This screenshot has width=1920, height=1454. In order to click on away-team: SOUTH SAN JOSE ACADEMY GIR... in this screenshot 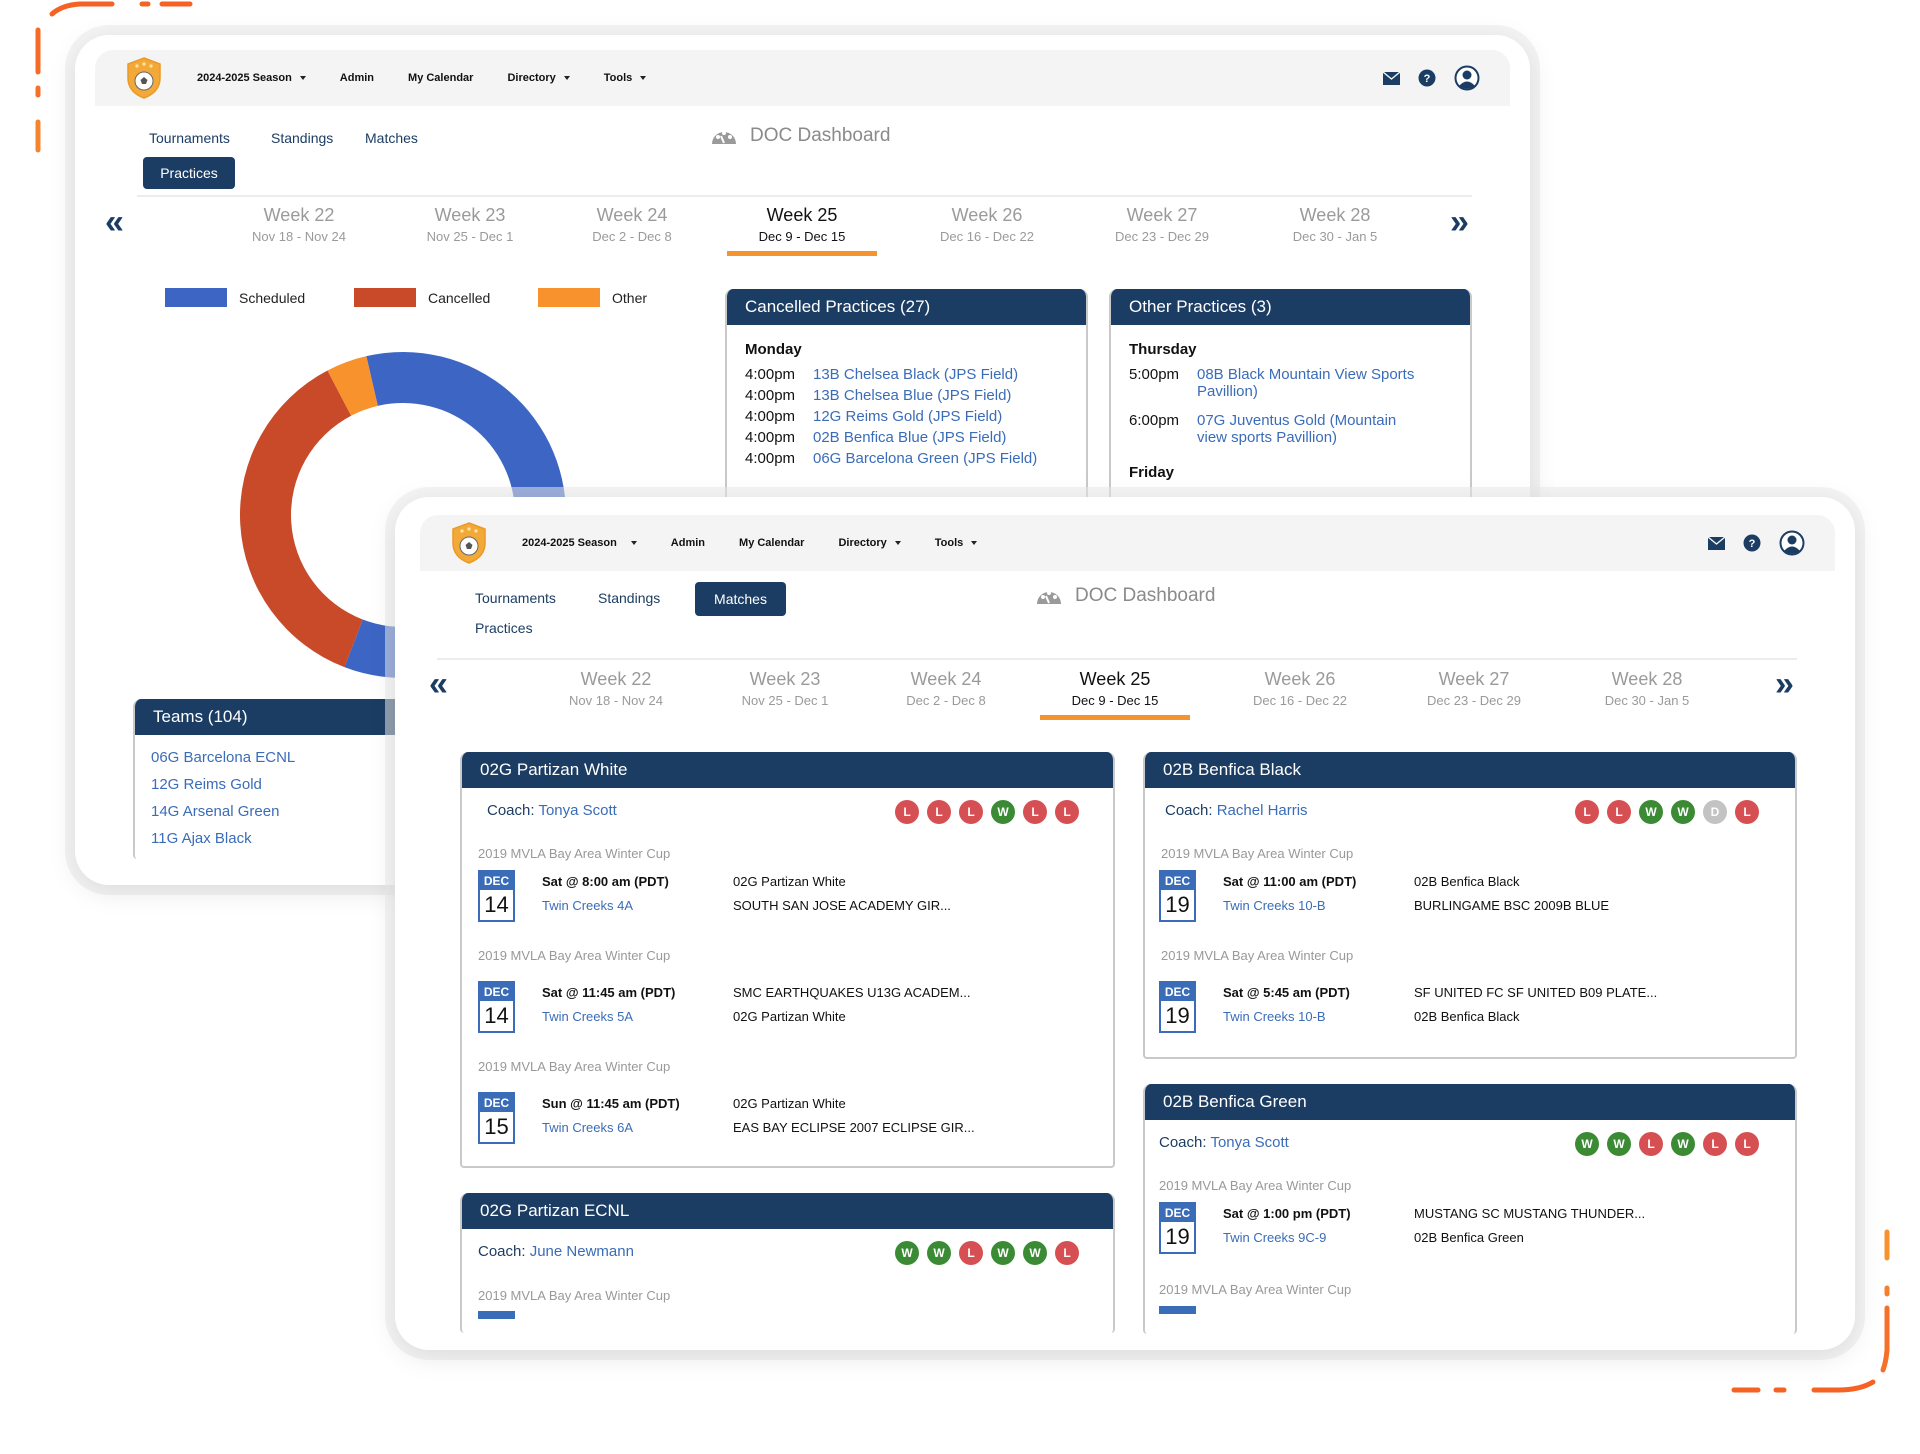, I will do `click(842, 905)`.